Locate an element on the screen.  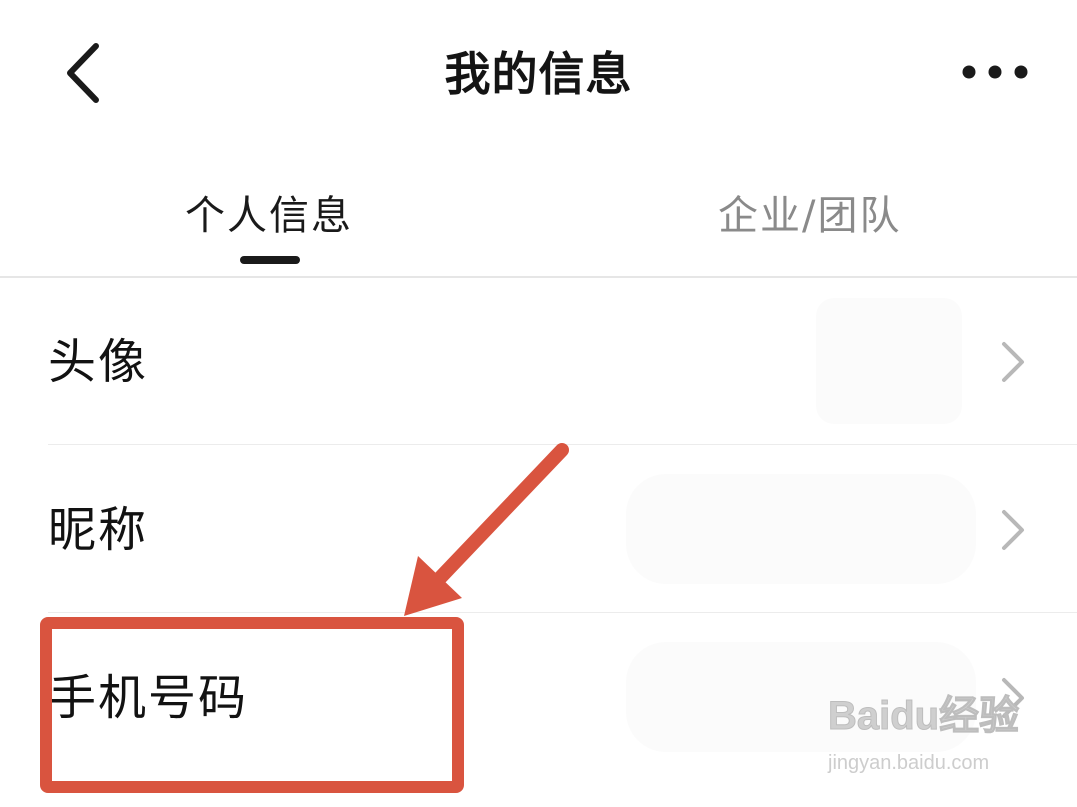
tab-bar: 个人信息 企业/团队 is located at coordinates (538, 229).